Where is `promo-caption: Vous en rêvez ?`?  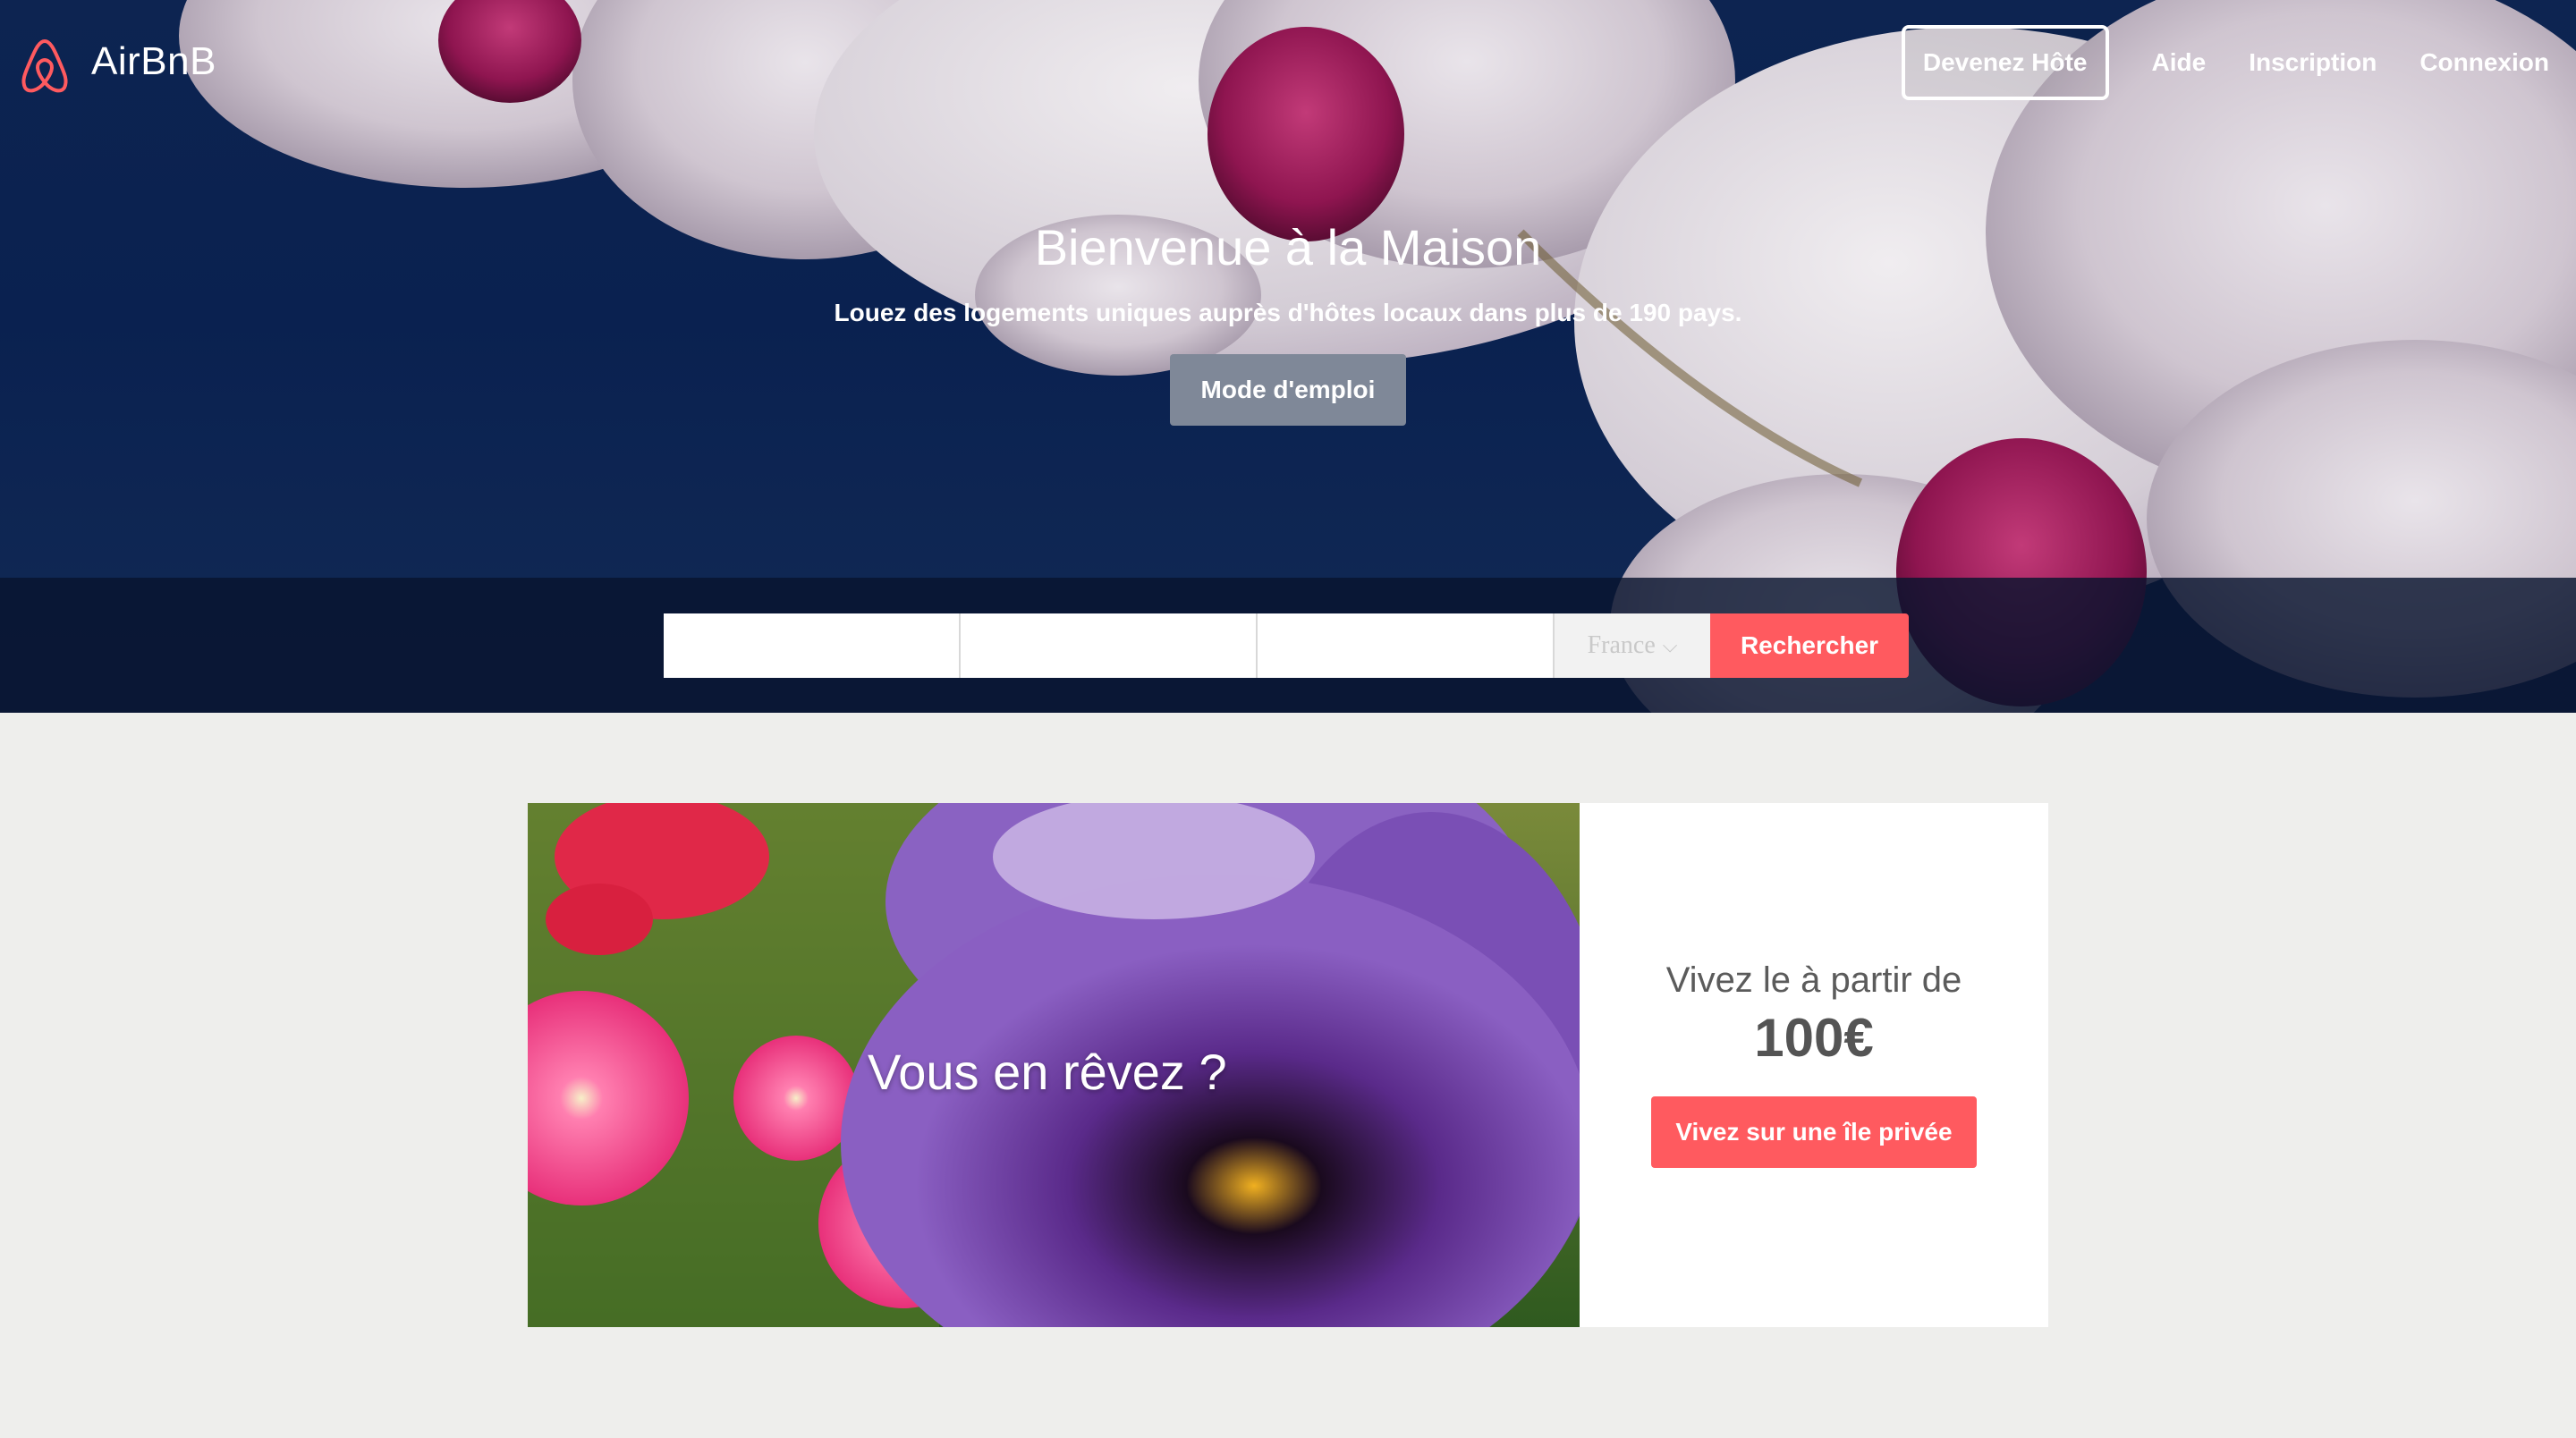
promo-caption: Vous en rêvez ? is located at coordinates (1047, 1072).